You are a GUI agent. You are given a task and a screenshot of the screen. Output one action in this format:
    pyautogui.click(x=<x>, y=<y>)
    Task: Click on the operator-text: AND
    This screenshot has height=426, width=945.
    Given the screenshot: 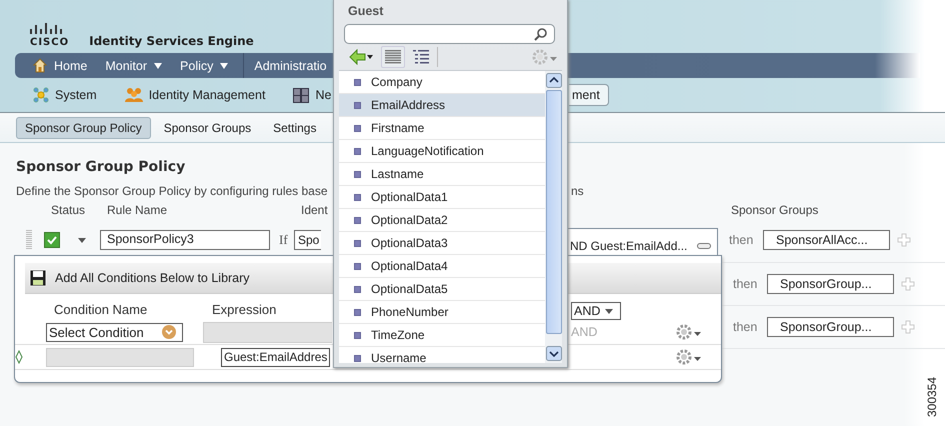 What is the action you would take?
    pyautogui.click(x=584, y=332)
    